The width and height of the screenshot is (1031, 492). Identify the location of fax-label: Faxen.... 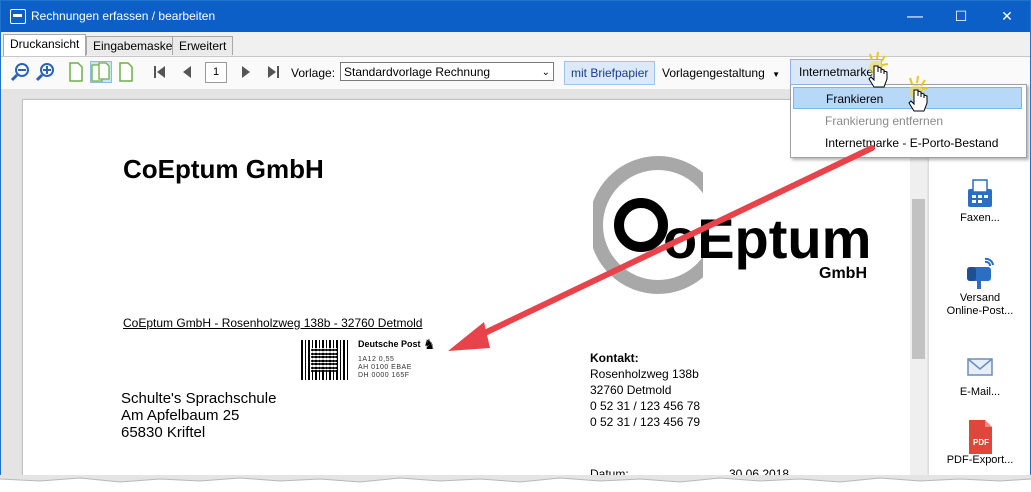
(980, 218).